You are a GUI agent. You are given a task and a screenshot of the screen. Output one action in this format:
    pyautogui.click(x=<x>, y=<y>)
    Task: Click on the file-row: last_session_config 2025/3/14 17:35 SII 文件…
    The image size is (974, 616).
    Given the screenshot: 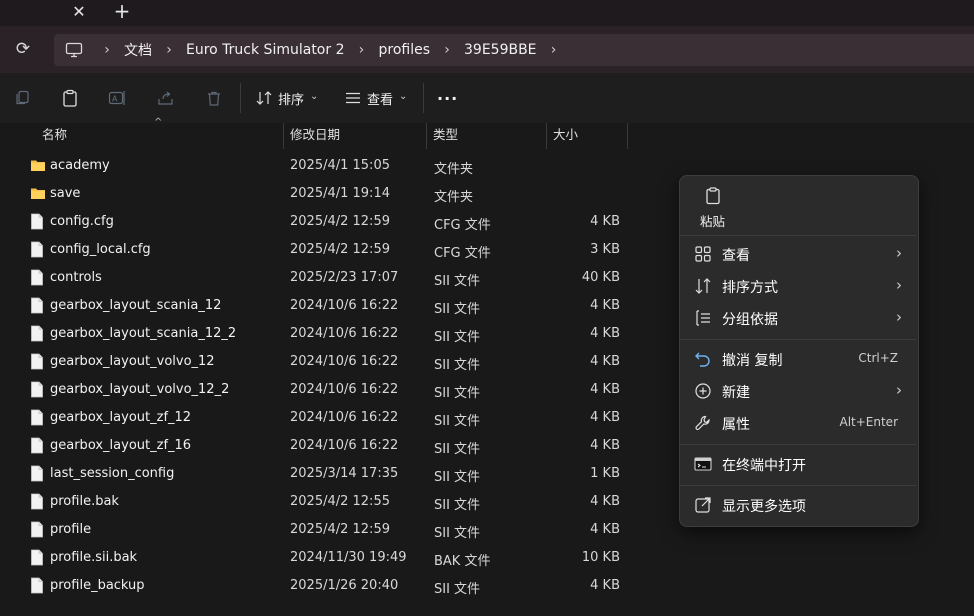 What is the action you would take?
    pyautogui.click(x=330, y=474)
    